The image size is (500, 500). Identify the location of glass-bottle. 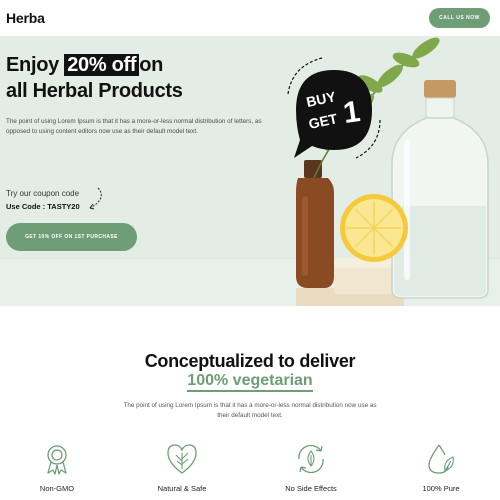
(440, 189).